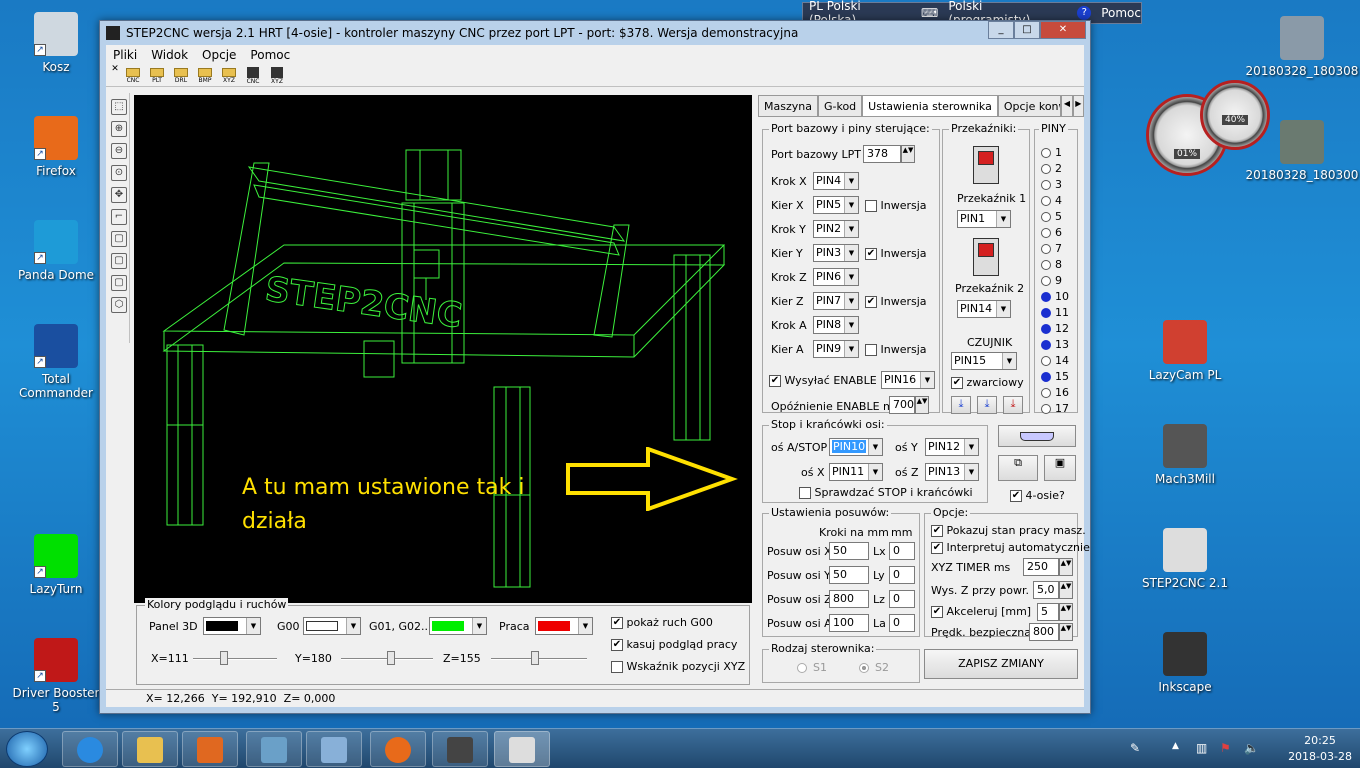 The height and width of the screenshot is (768, 1360). Describe the element at coordinates (662, 622) in the screenshot. I see `show-g00-option: ✔ pokaż ruch G00` at that location.